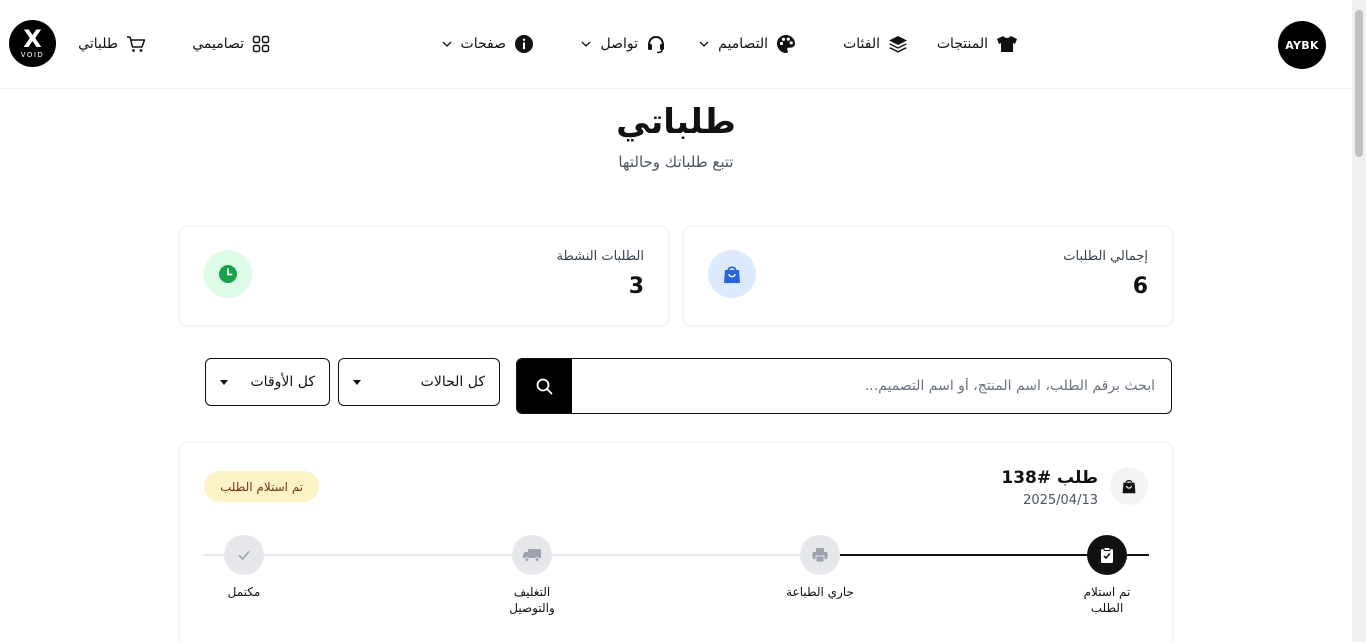  Describe the element at coordinates (1359, 321) in the screenshot. I see `page-scrollbar` at that location.